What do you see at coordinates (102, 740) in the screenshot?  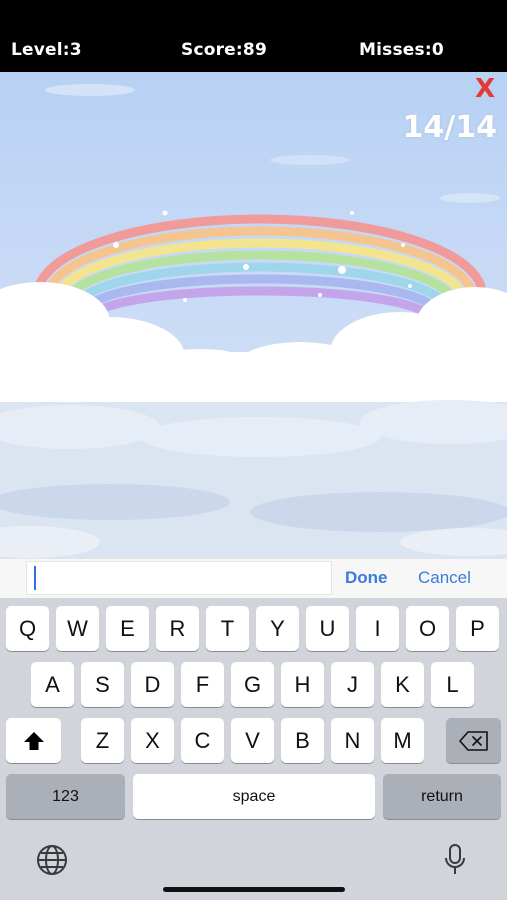 I see `key-z: Z` at bounding box center [102, 740].